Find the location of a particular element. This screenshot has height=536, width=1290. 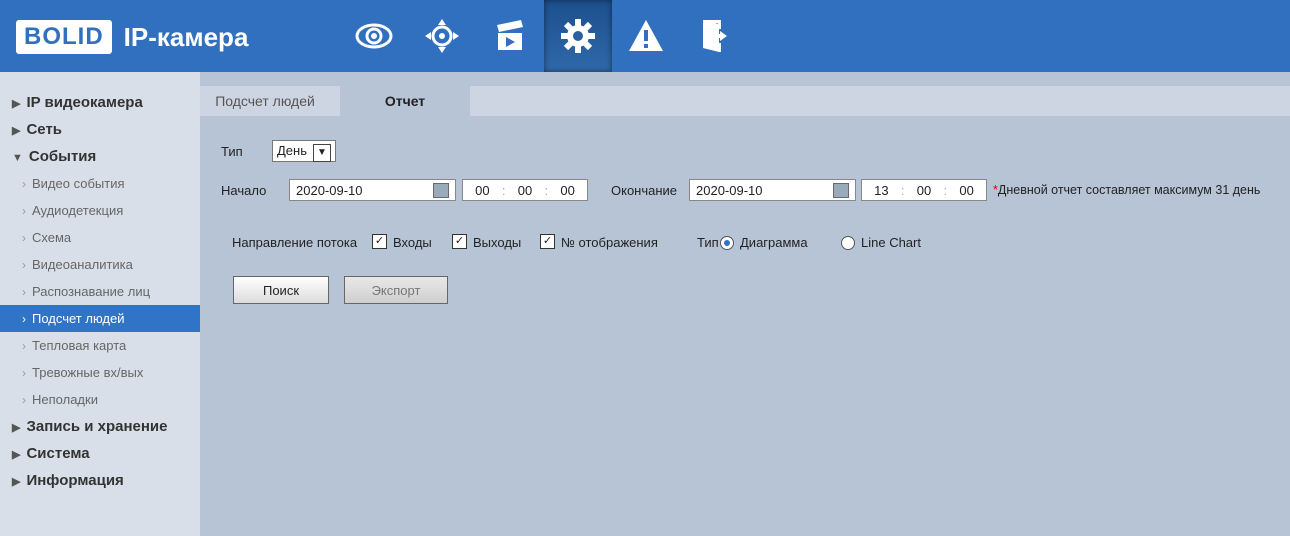

sidebar-group-system: ▶ Система is located at coordinates (100, 453).